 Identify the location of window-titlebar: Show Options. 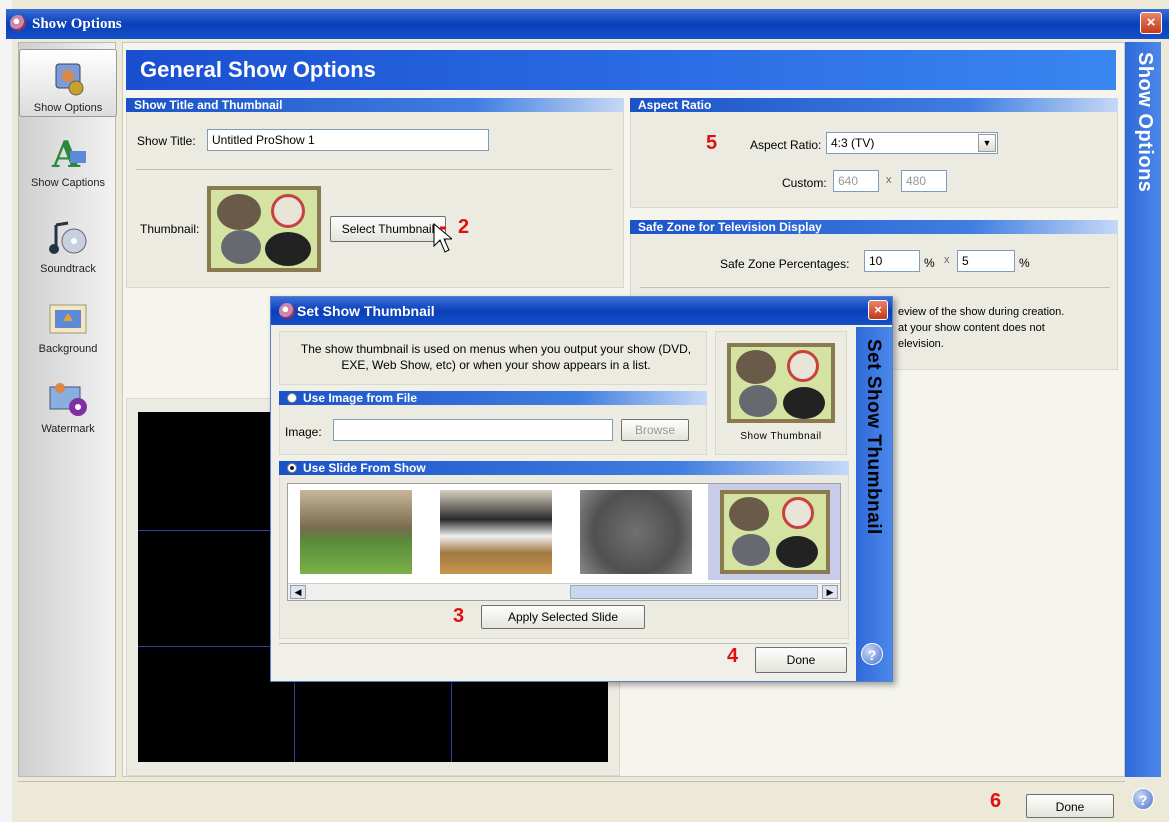
(587, 24).